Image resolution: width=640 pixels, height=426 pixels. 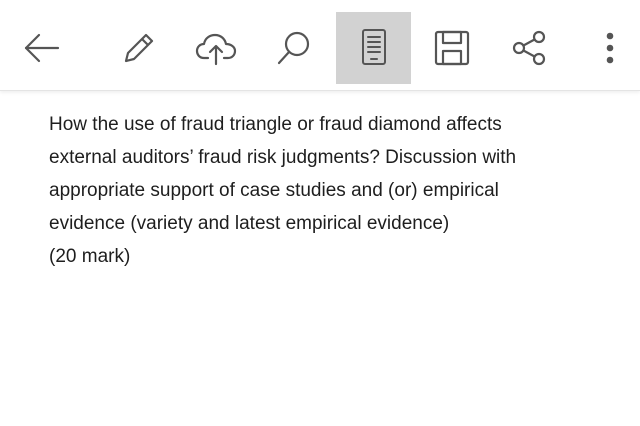 I want to click on search-icon, so click(x=294, y=48).